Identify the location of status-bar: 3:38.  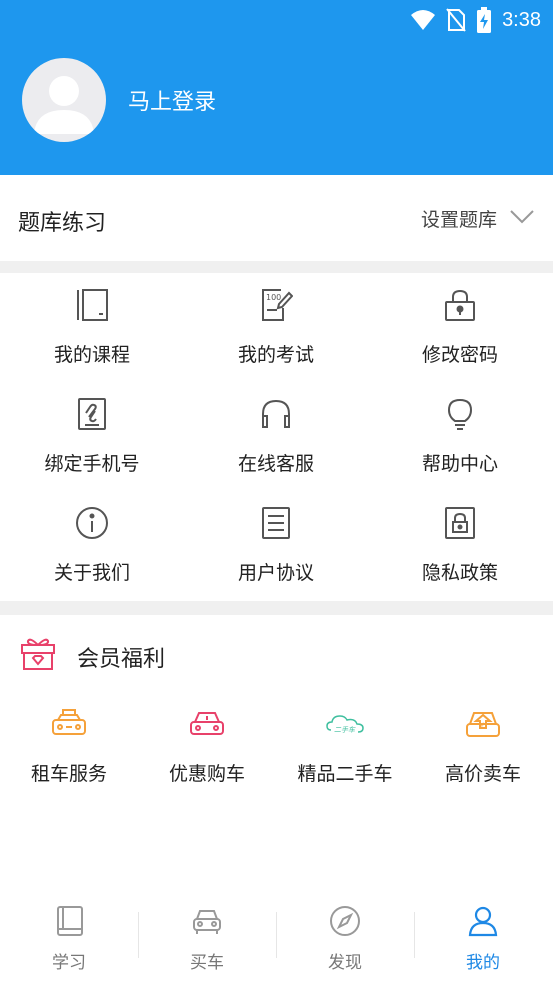
(475, 20).